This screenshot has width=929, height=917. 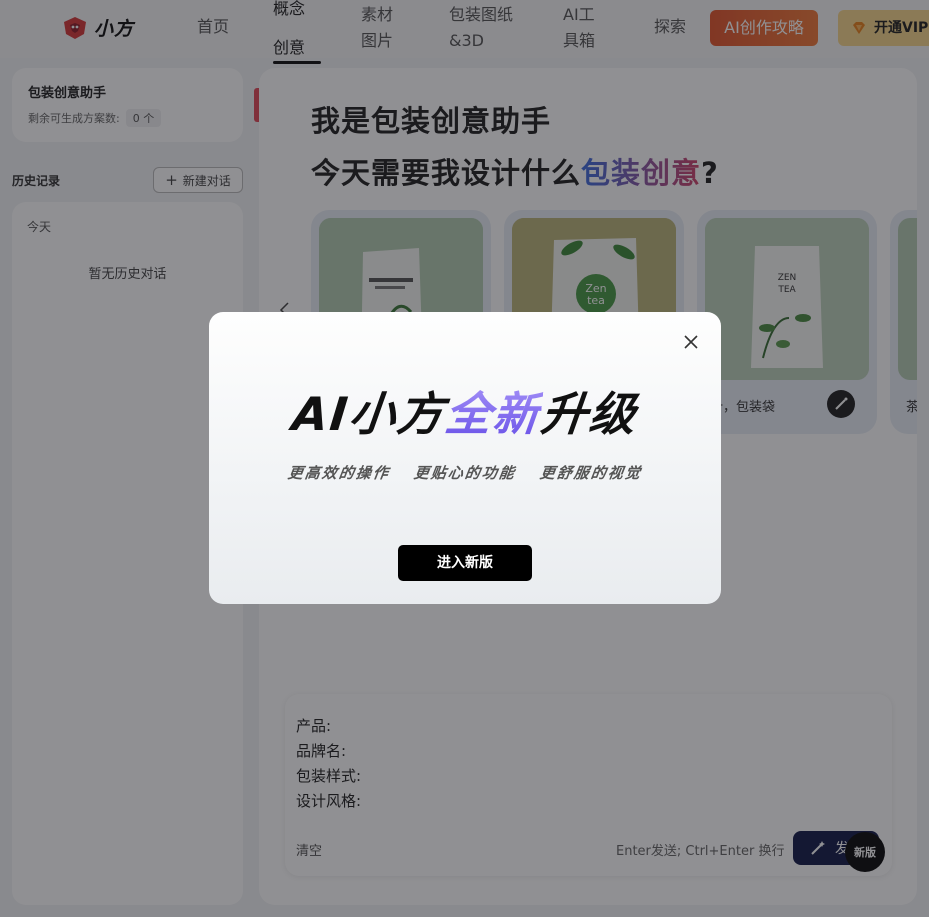 What do you see at coordinates (465, 563) in the screenshot?
I see `enter-new-version-button: 进入新版` at bounding box center [465, 563].